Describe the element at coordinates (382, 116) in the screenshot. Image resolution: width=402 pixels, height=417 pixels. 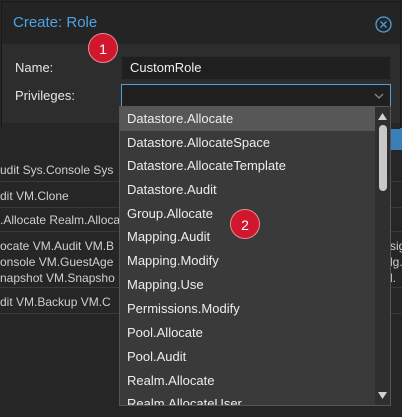
I see `scroll-up-icon` at that location.